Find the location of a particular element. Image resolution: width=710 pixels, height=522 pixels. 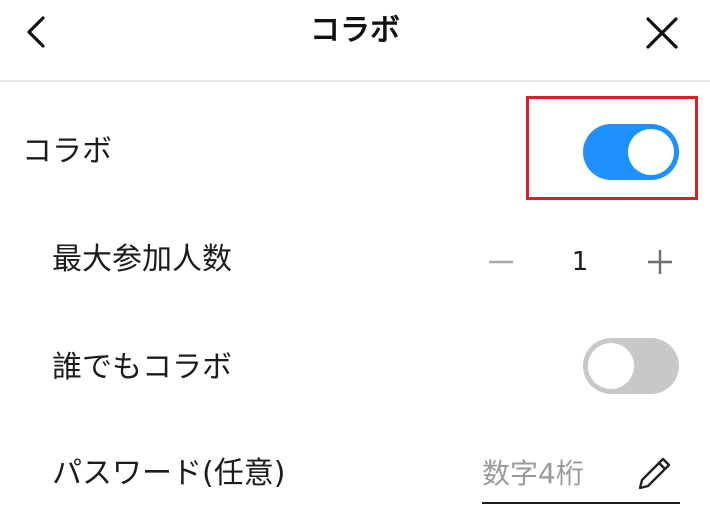

collab-label: コラボ is located at coordinates (67, 151).